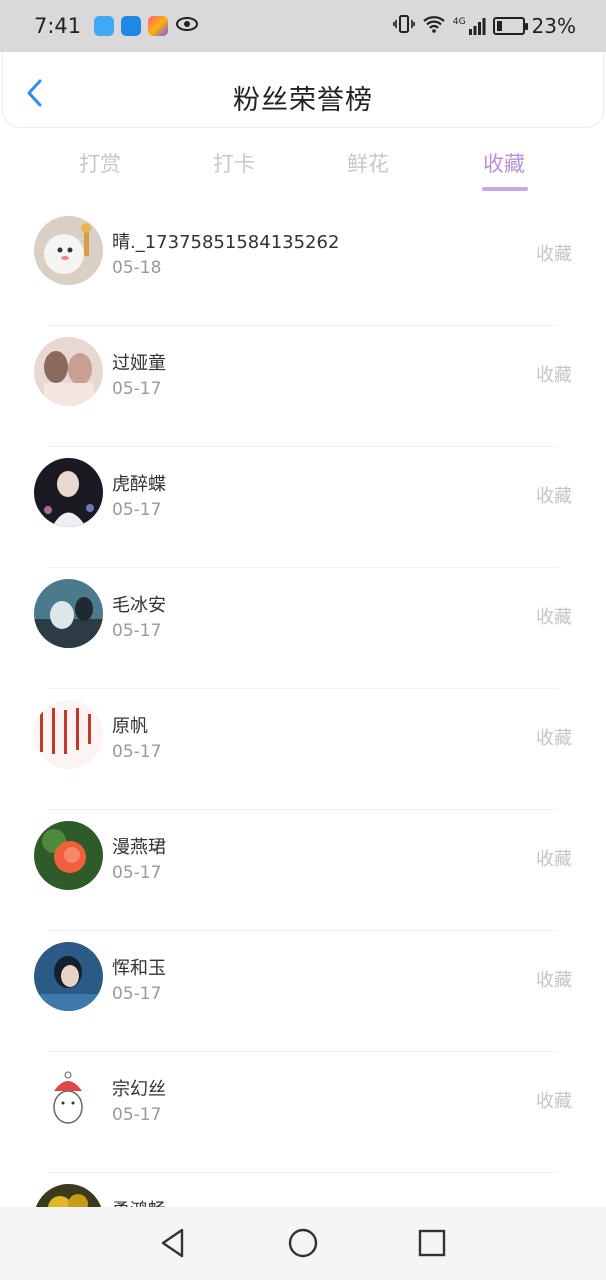 The image size is (606, 1280). Describe the element at coordinates (510, 26) in the screenshot. I see `battery-icon` at that location.